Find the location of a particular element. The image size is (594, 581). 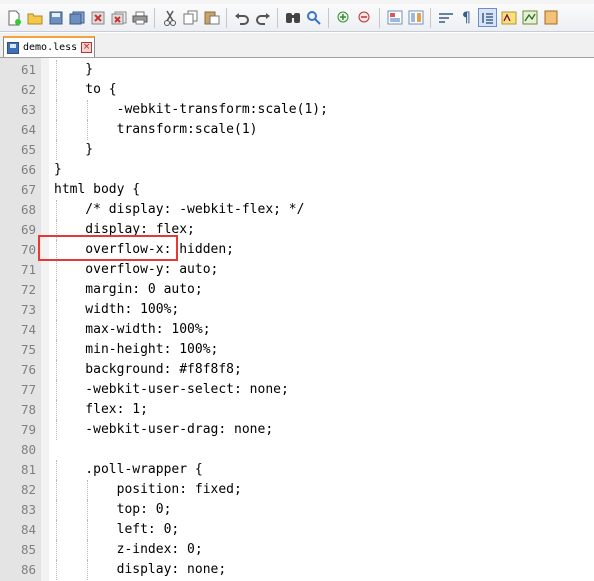

code-line: 64 transform:scale(1) is located at coordinates (297, 130).